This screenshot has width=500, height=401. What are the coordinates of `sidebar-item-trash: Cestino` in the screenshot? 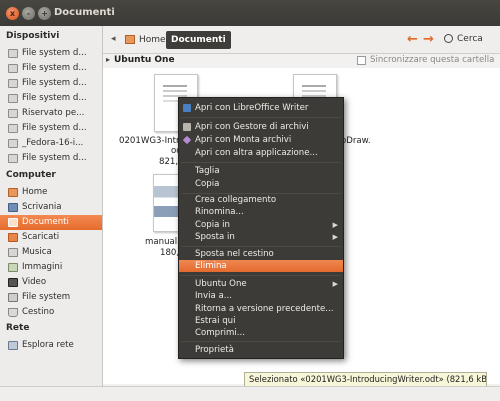 It's located at (51, 312).